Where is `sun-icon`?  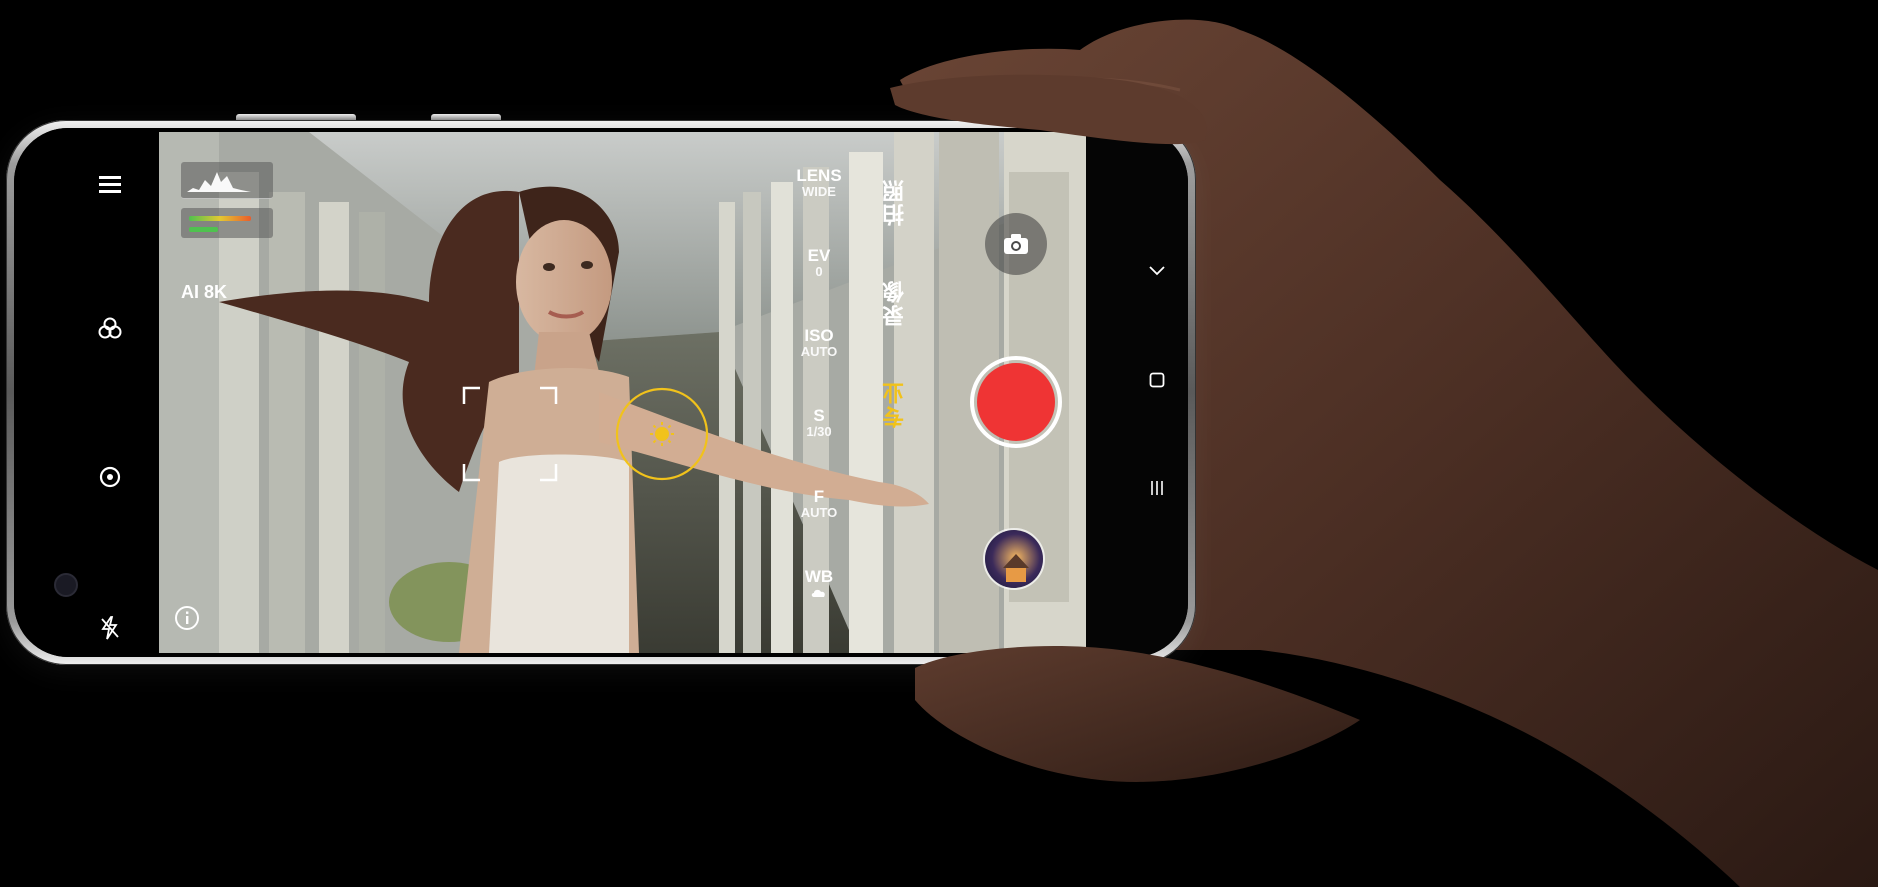 sun-icon is located at coordinates (662, 434).